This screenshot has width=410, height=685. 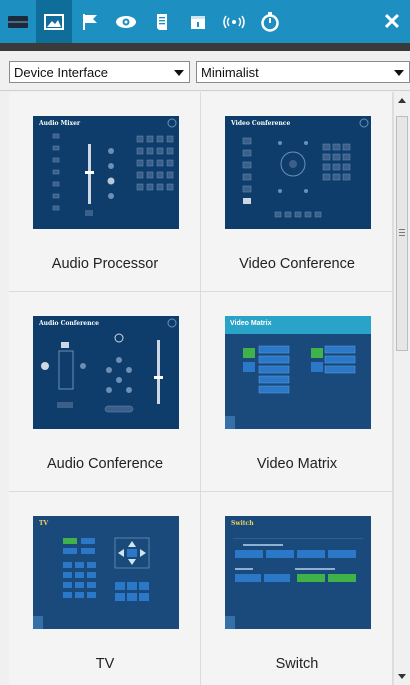 I want to click on vertical-scrollbar, so click(x=401, y=388).